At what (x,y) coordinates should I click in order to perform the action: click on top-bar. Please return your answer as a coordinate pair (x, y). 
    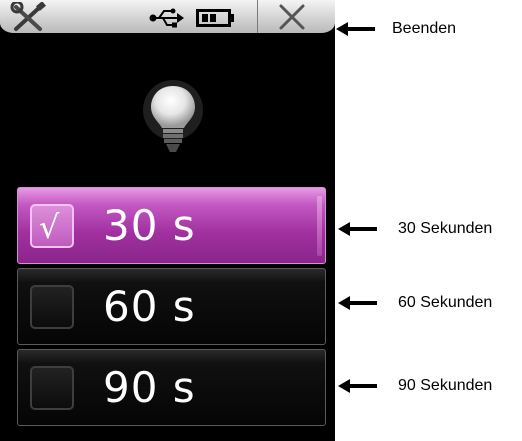
    Looking at the image, I should click on (167, 22).